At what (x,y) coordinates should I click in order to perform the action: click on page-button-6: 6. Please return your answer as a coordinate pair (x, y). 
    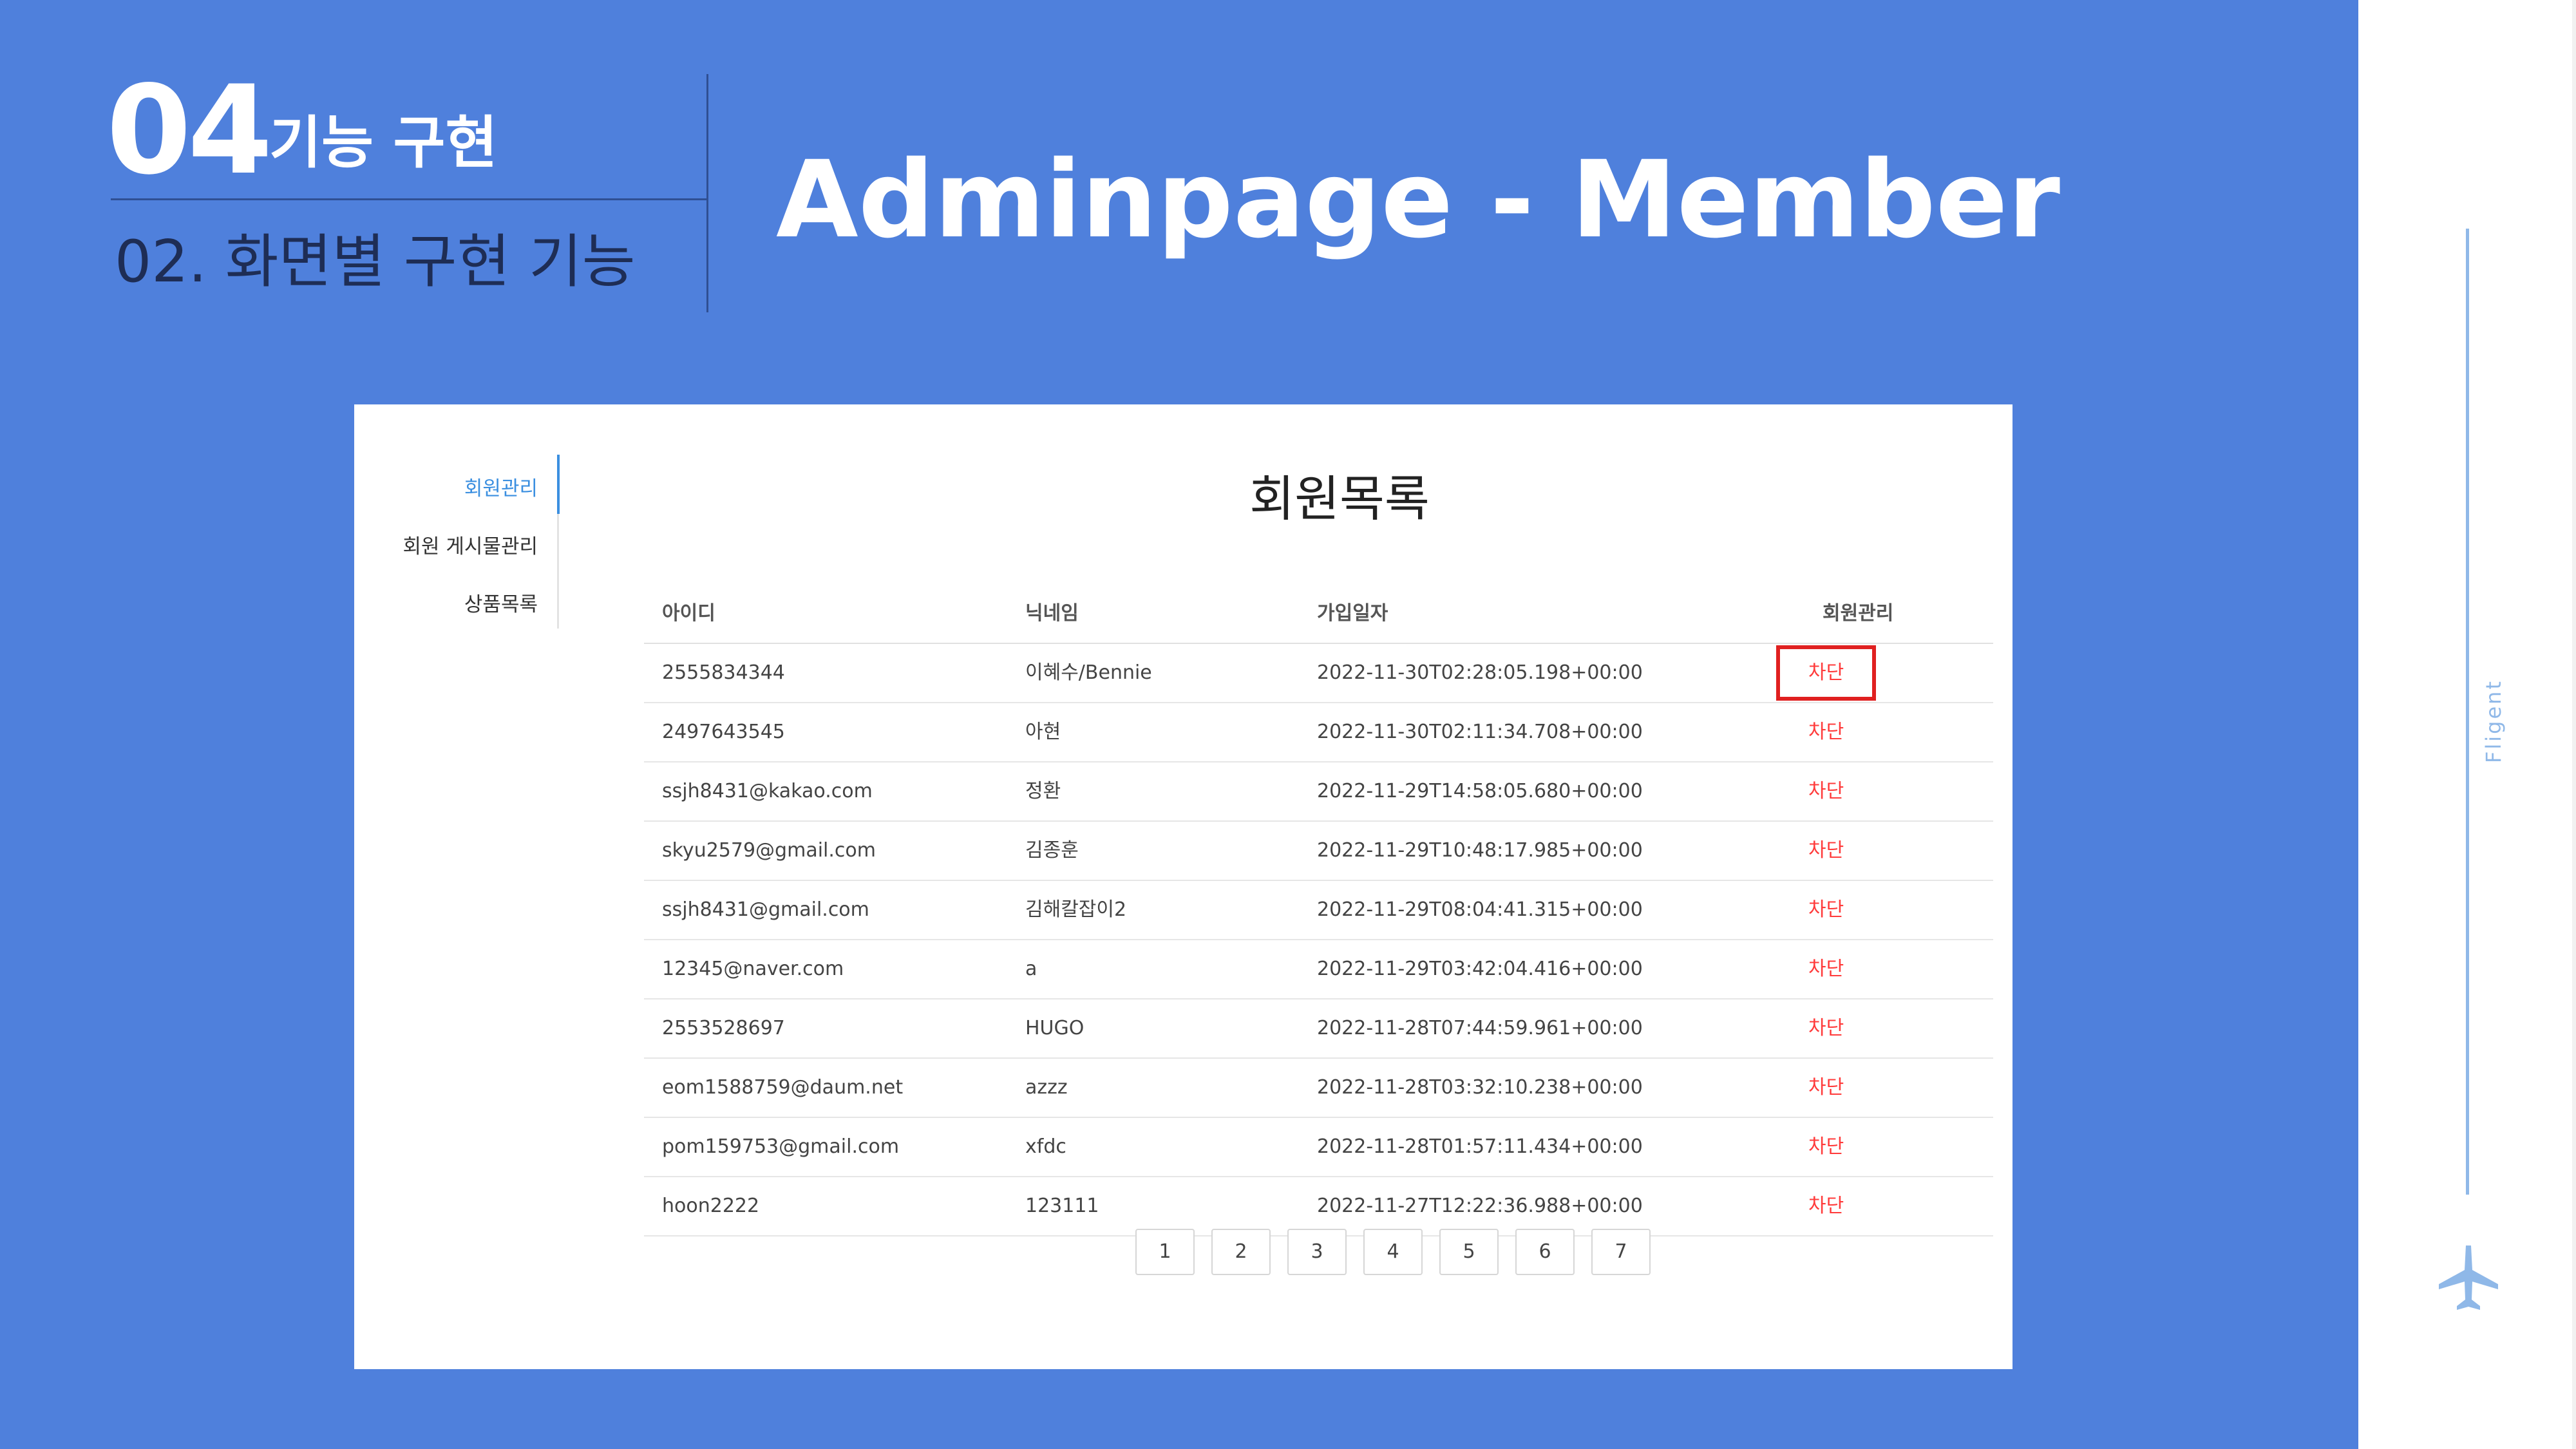
    Looking at the image, I should click on (1545, 1252).